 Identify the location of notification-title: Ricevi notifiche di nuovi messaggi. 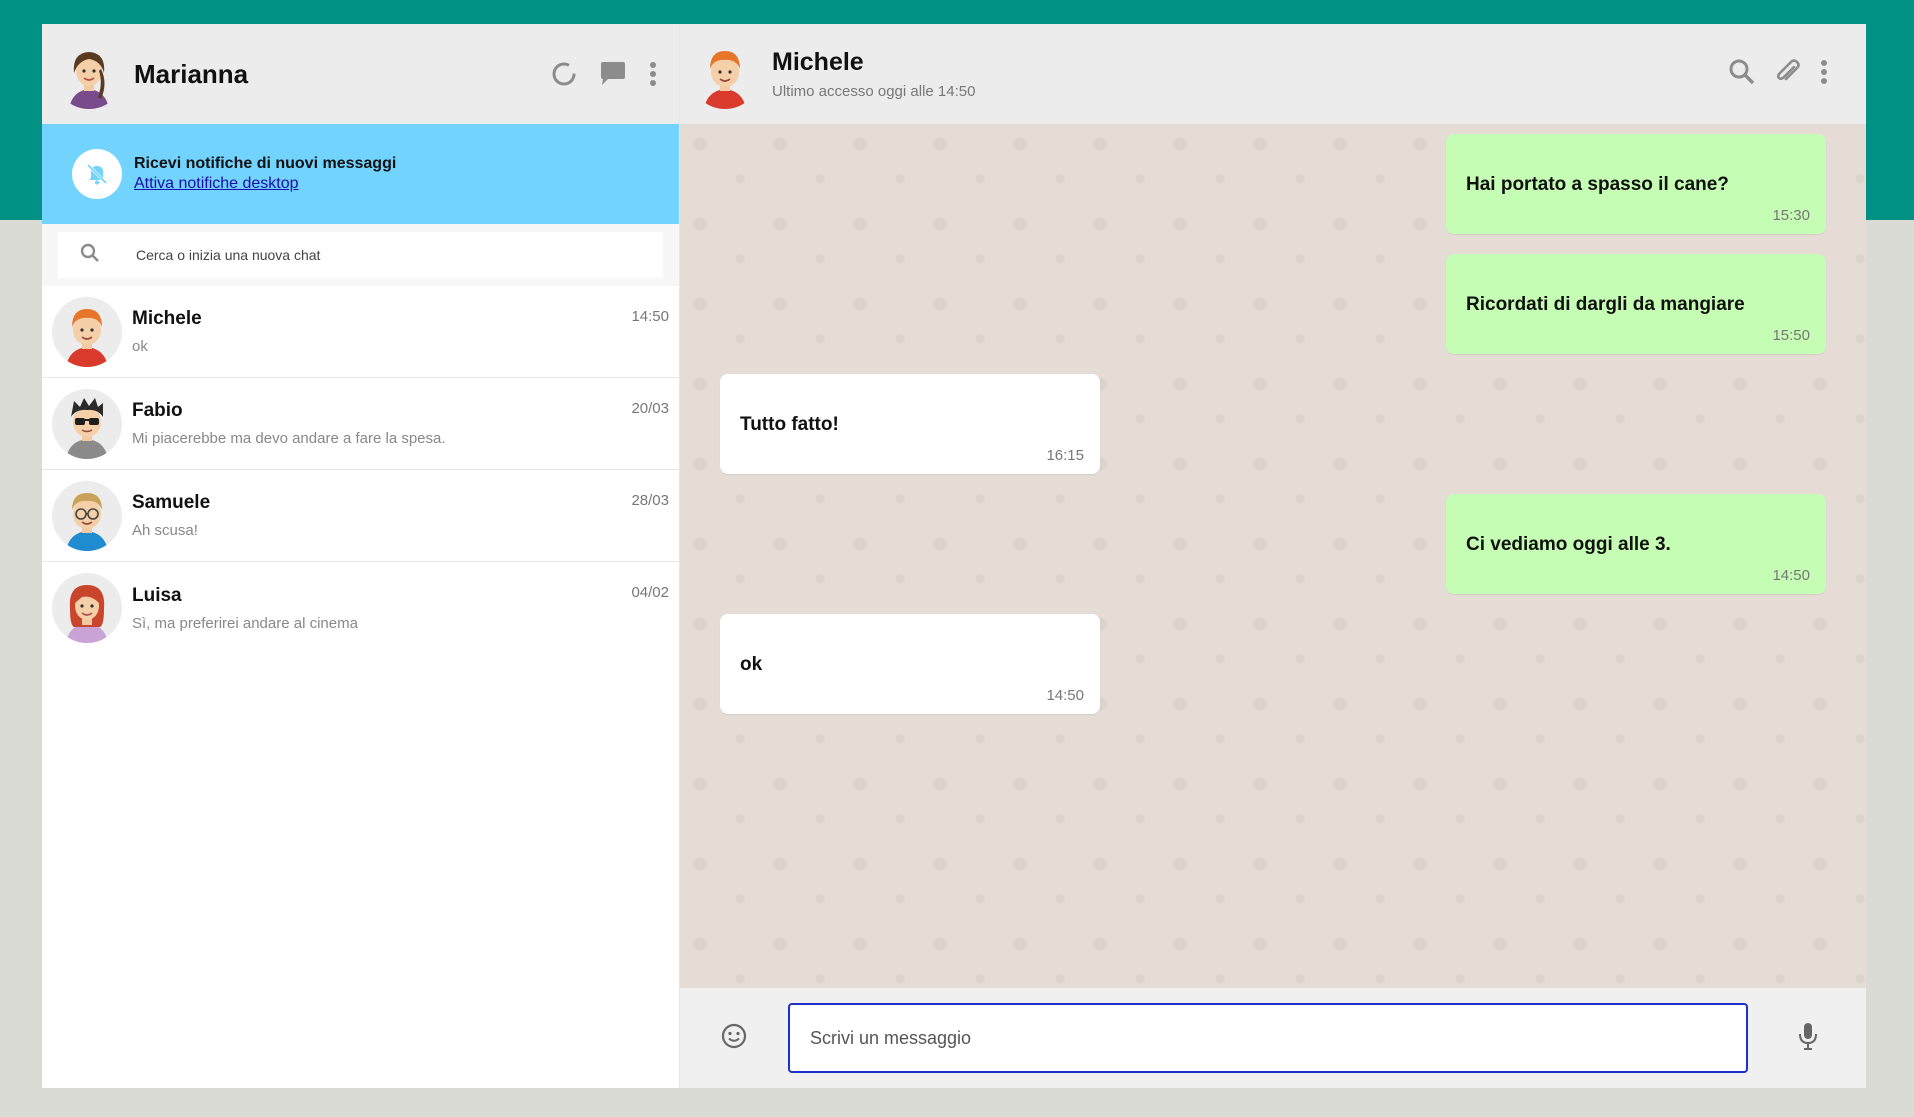
(265, 163).